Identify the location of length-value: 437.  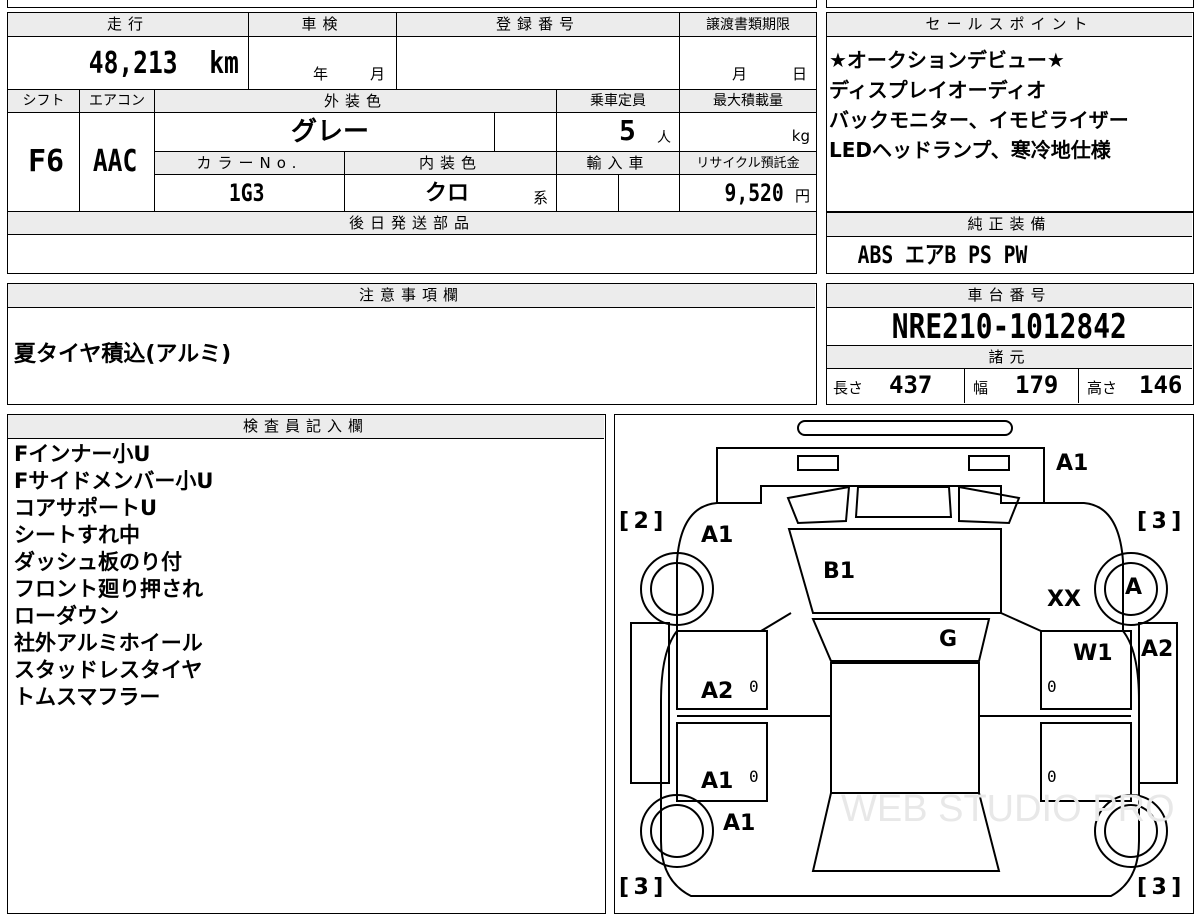
(911, 385).